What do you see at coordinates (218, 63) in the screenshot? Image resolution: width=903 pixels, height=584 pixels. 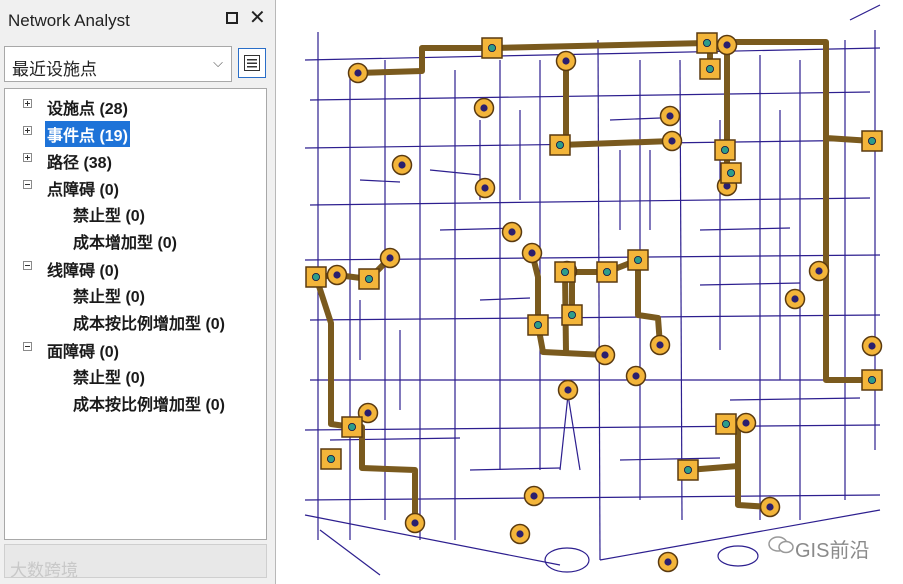 I see `chevron-down-icon: ⌵` at bounding box center [218, 63].